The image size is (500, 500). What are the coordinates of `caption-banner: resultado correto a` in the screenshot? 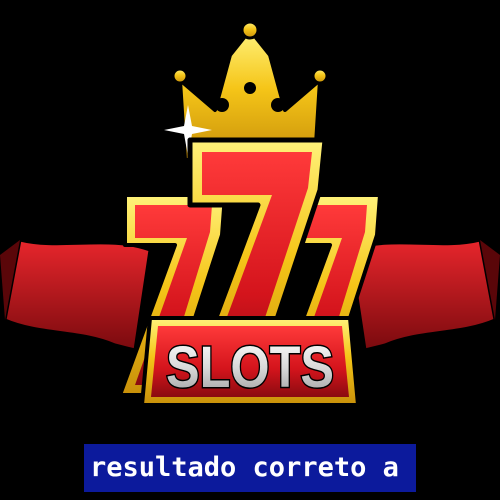 It's located at (250, 468).